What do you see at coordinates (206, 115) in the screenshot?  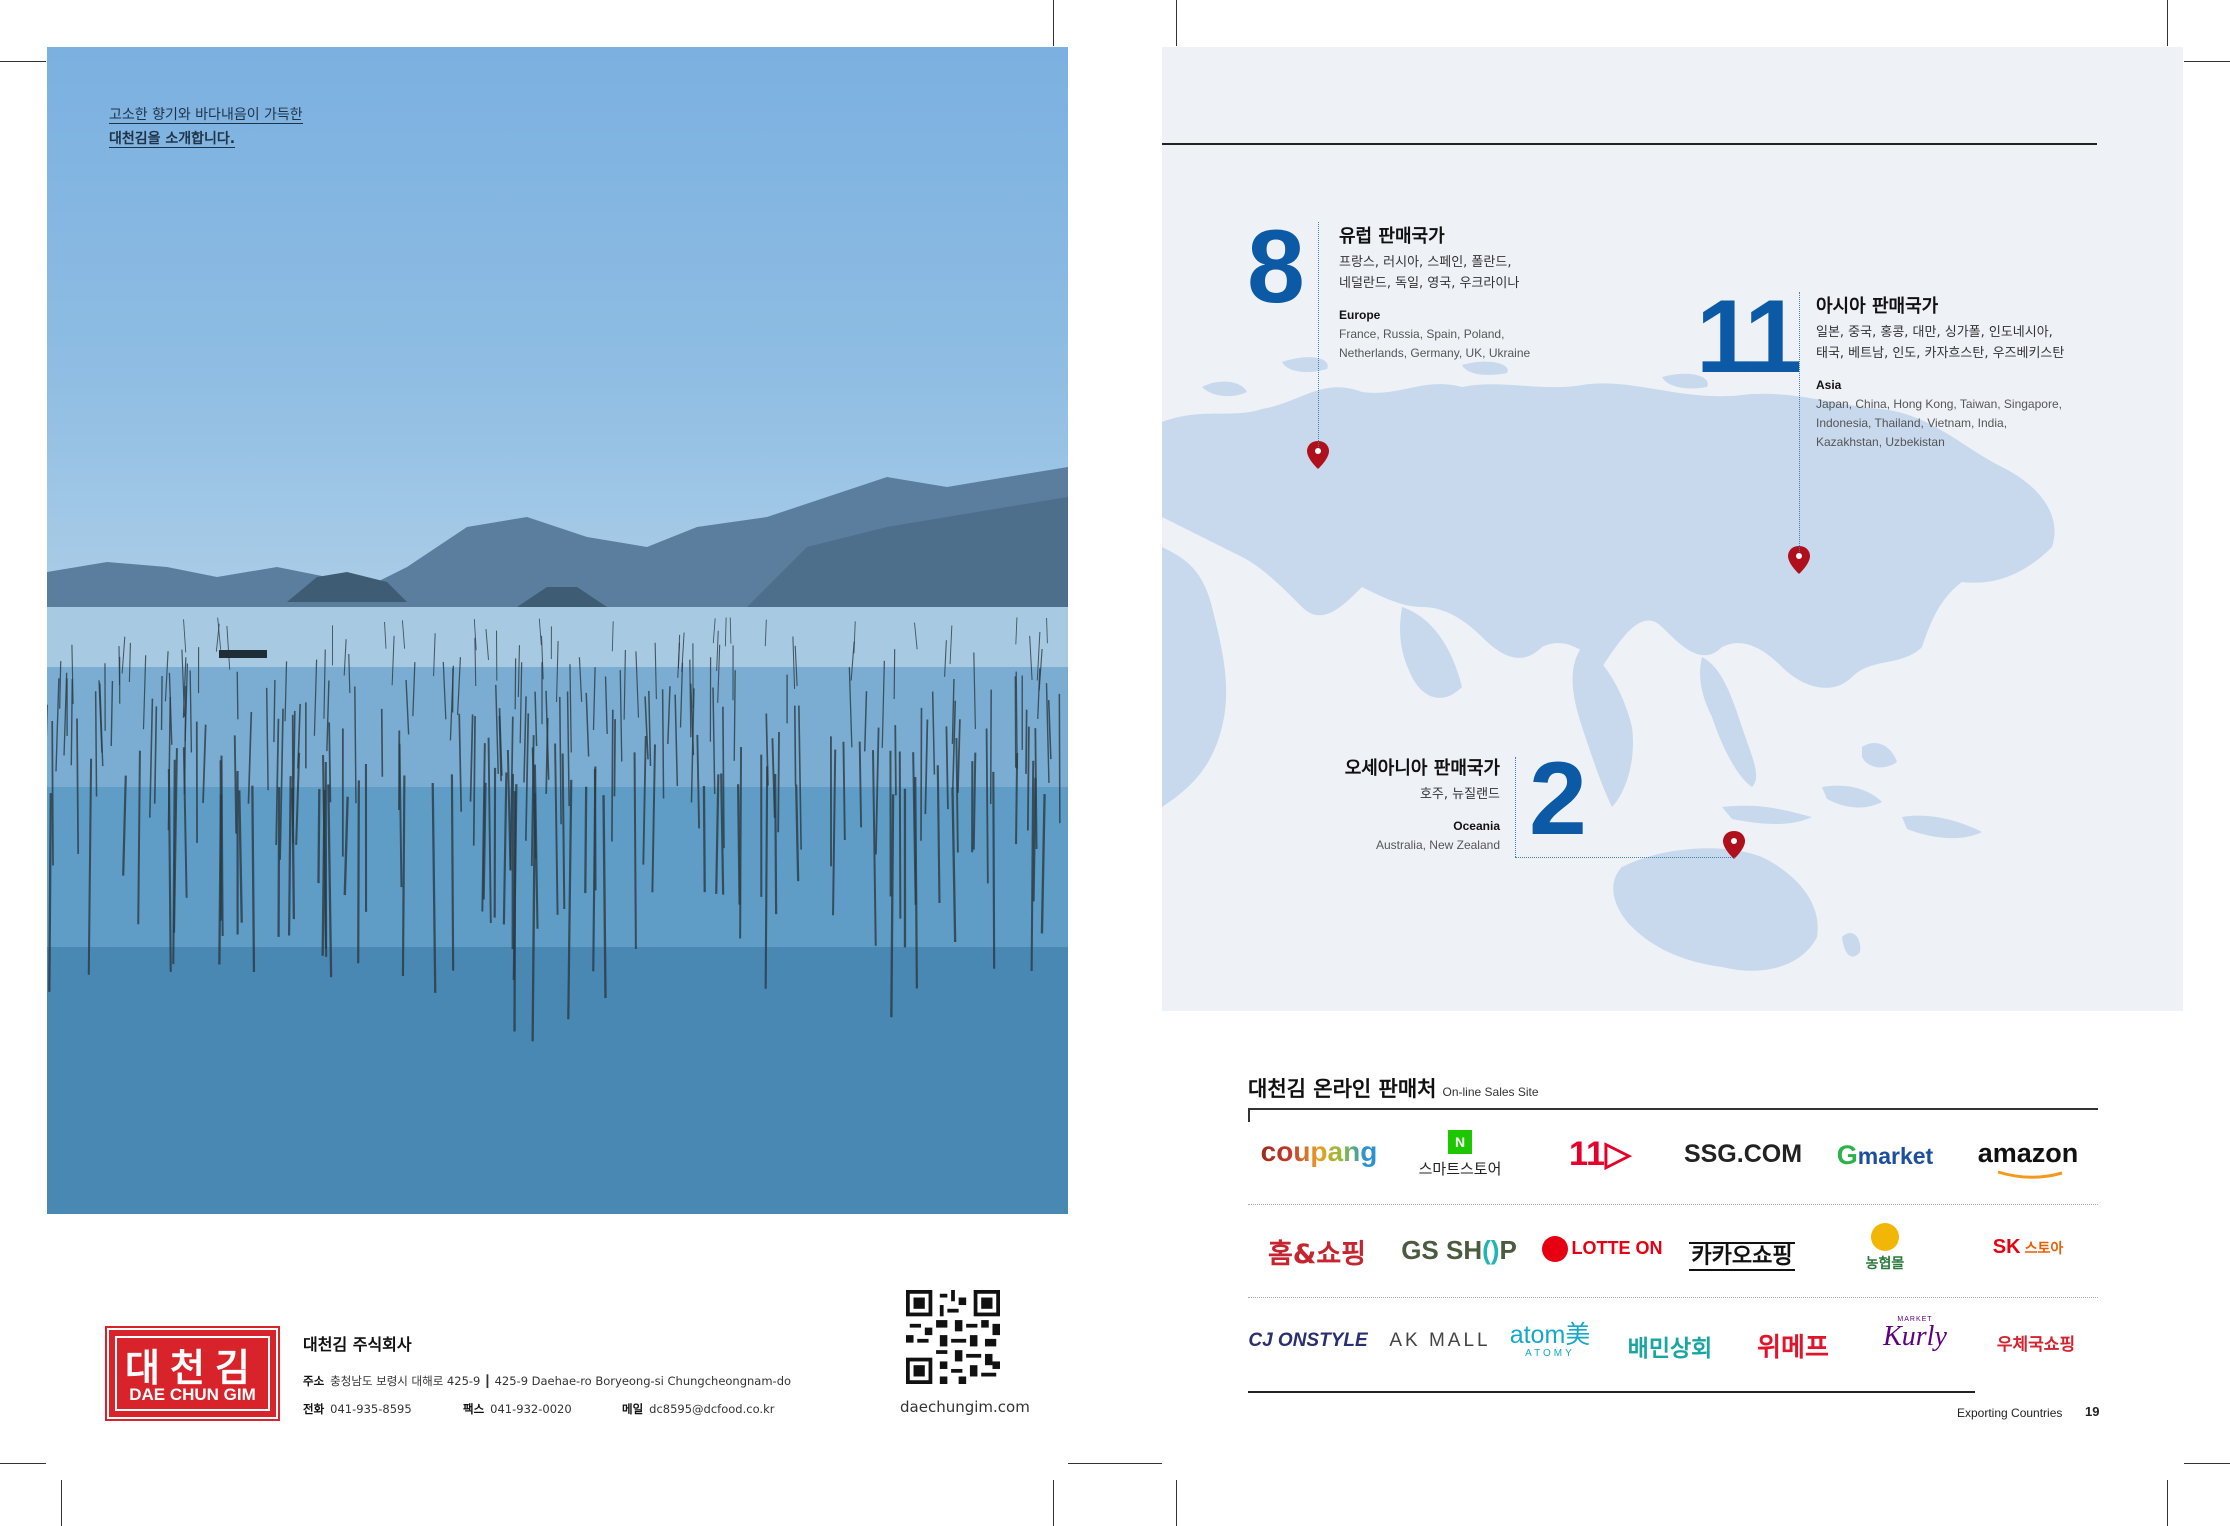 I see `intro-line-1: 고소한 향기와 바다내음이 가득한` at bounding box center [206, 115].